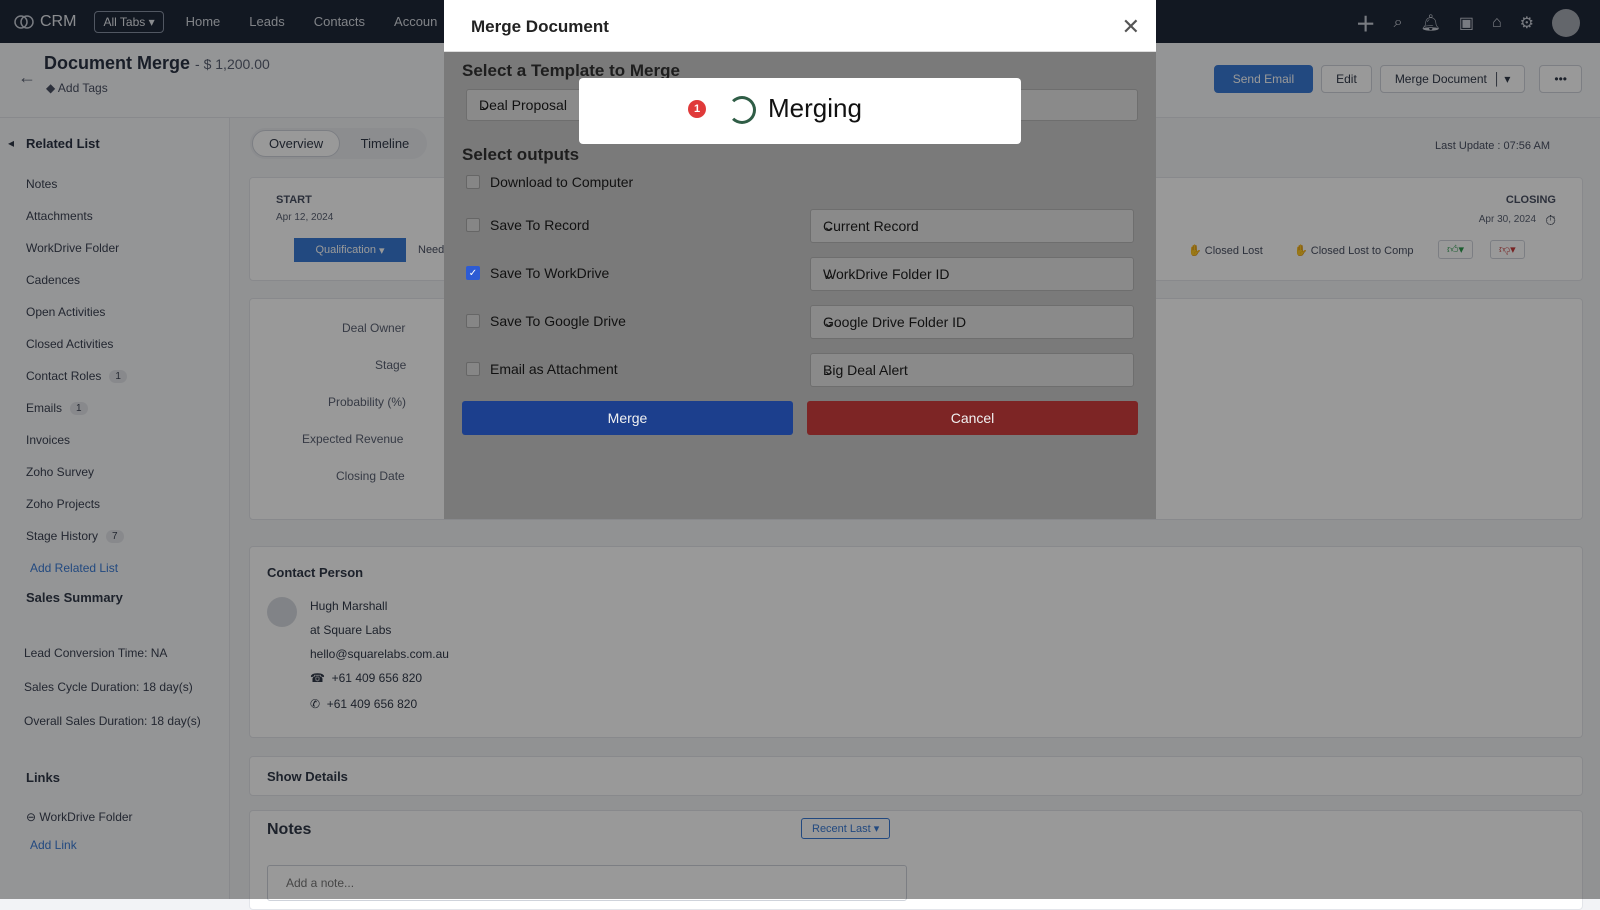 This screenshot has height=910, width=1600. I want to click on output-email-as-attachment: Email as Attachment, so click(542, 369).